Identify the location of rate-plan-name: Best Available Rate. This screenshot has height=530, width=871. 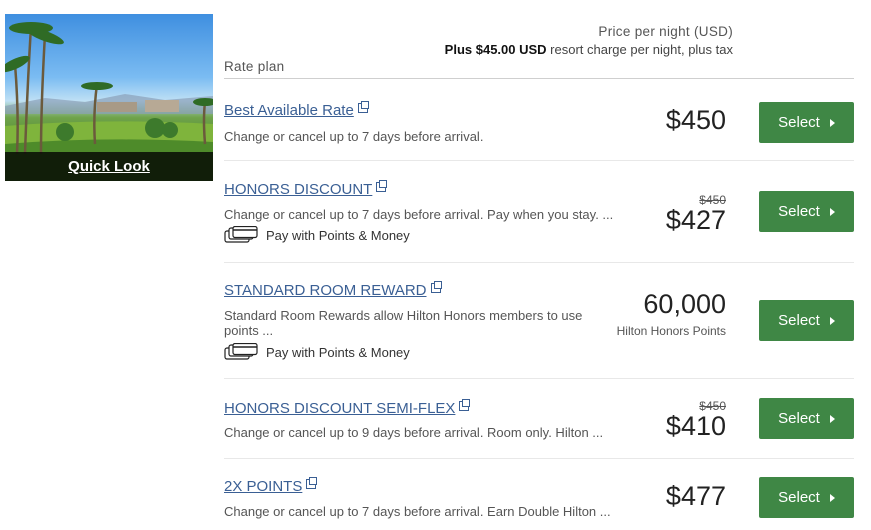
(289, 110).